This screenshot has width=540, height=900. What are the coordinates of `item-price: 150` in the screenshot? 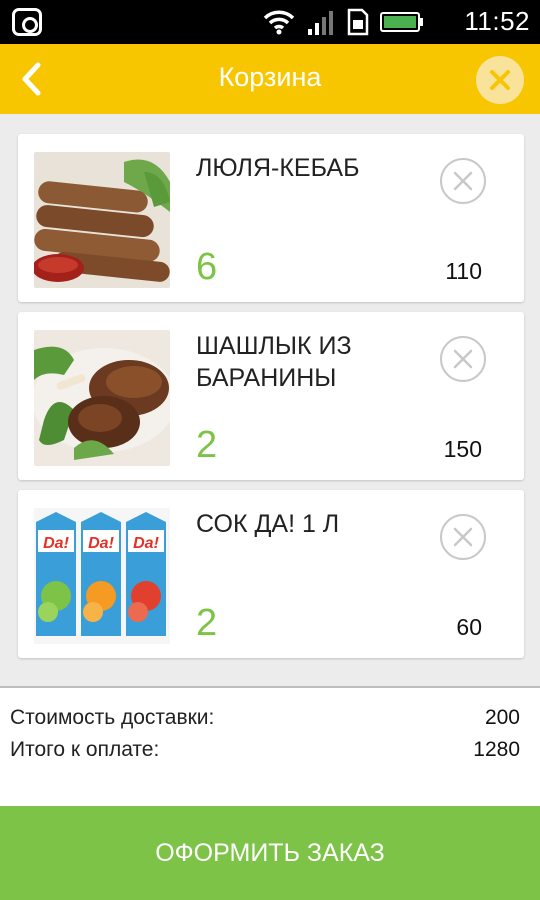 It's located at (462, 449).